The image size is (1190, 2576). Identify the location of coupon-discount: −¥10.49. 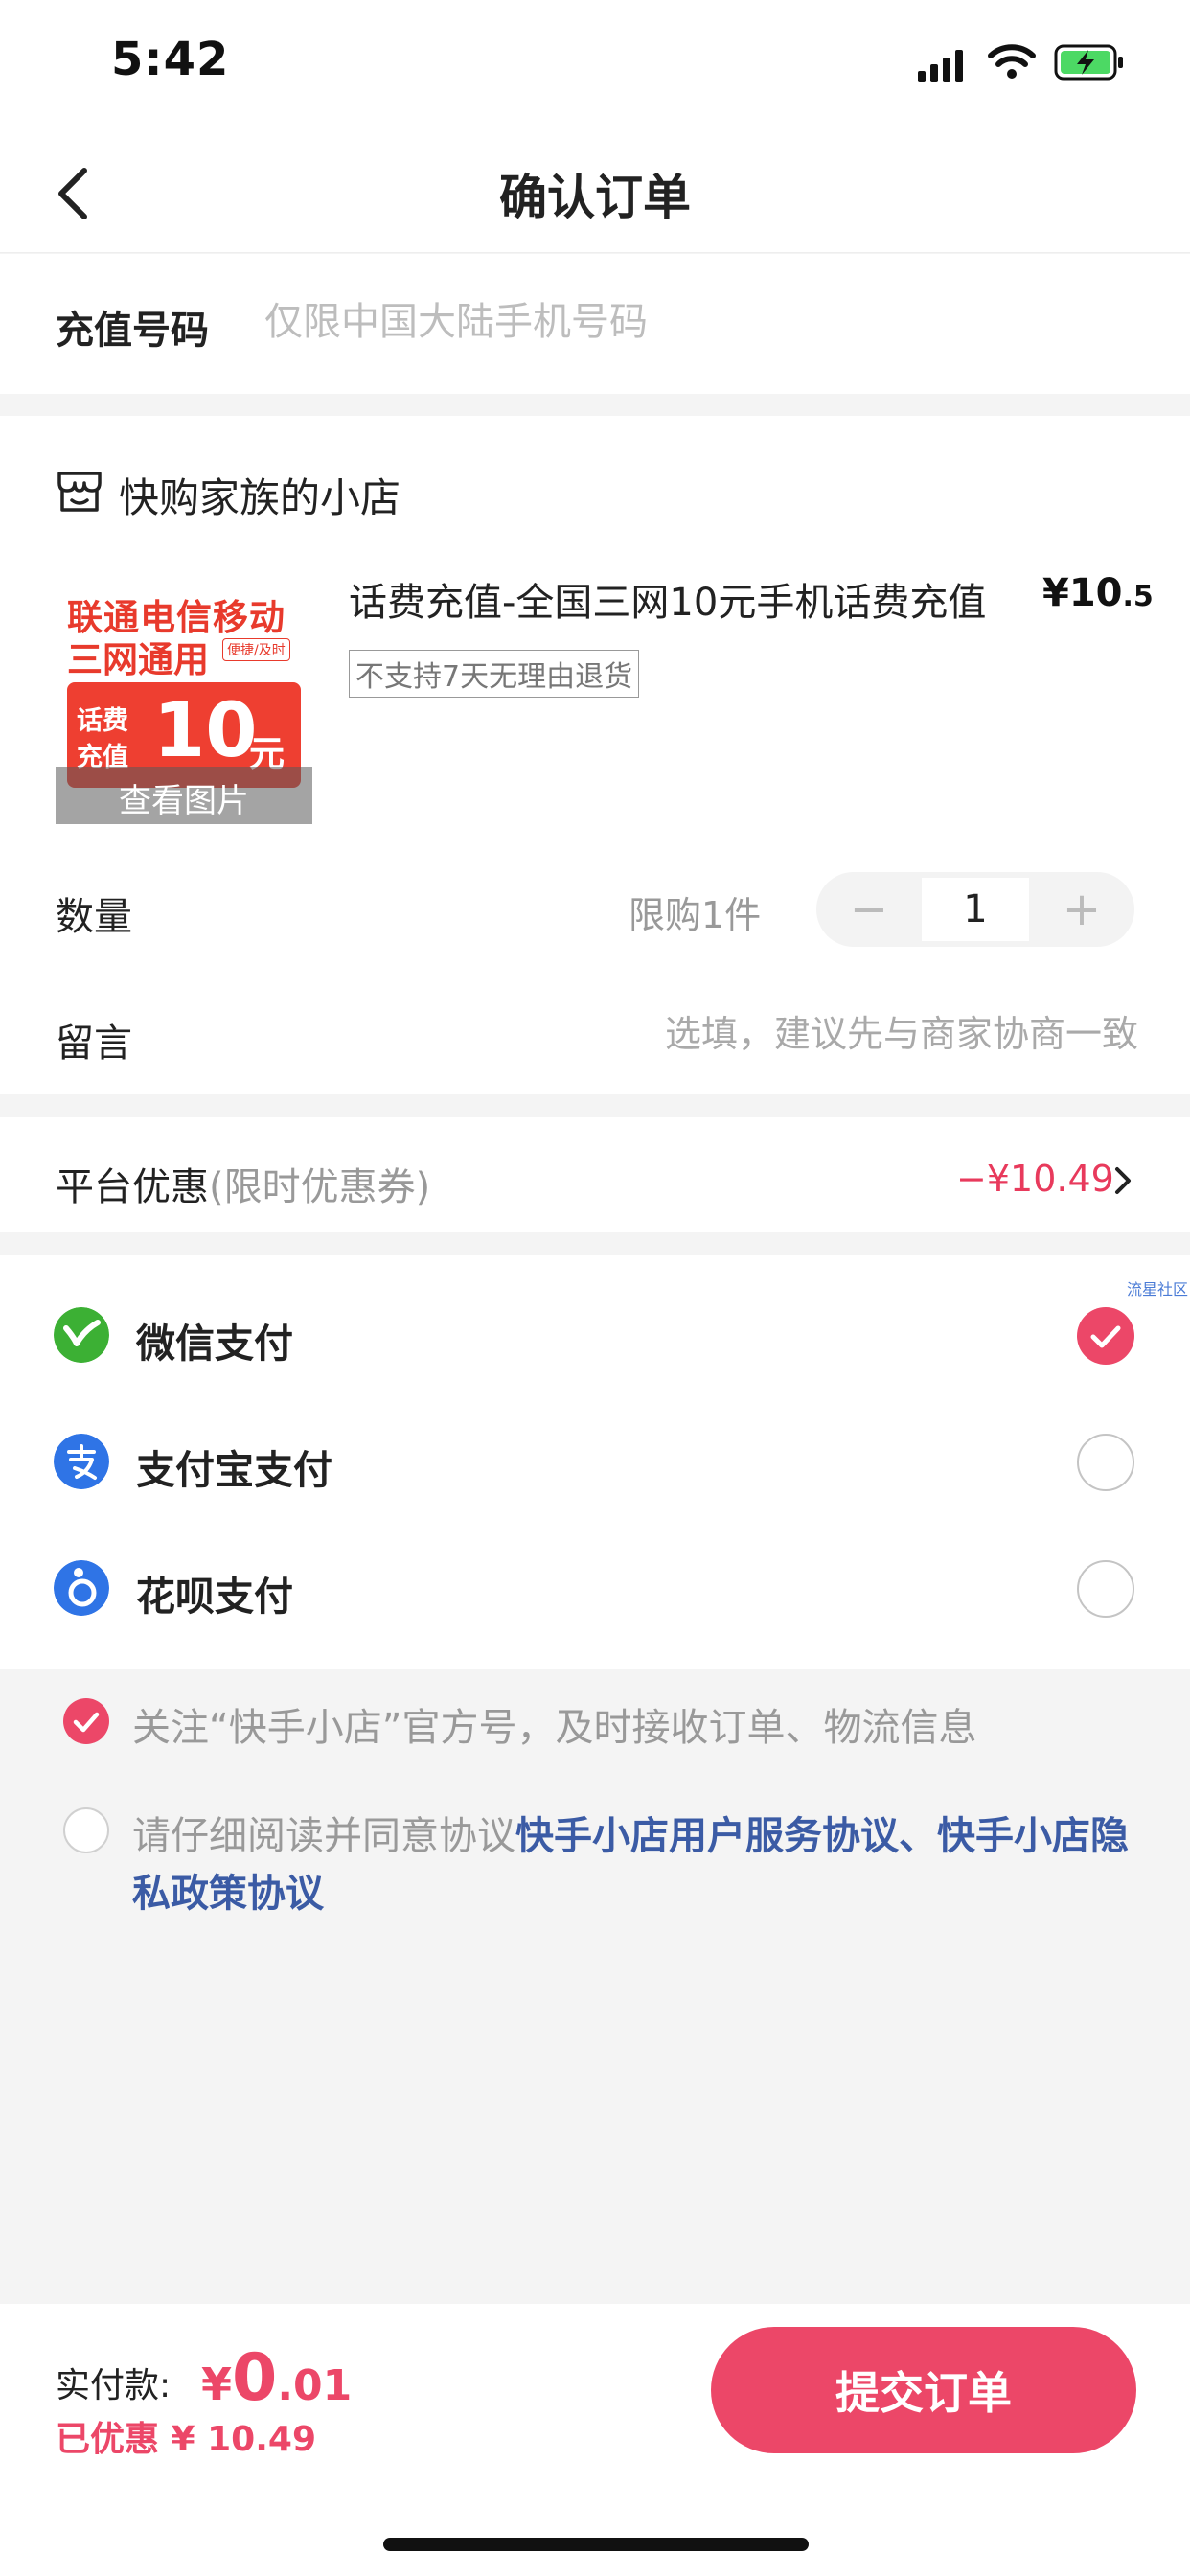
(1035, 1179).